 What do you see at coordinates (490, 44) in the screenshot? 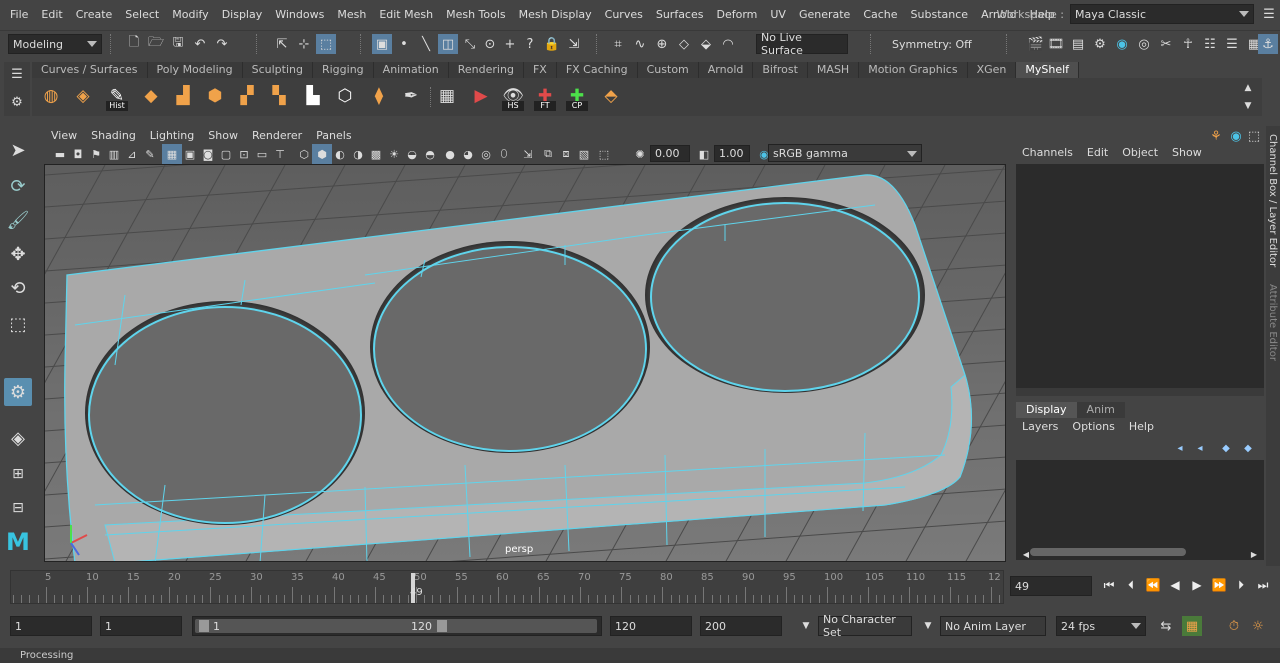
I see `select-by-misc-icon: ⊙` at bounding box center [490, 44].